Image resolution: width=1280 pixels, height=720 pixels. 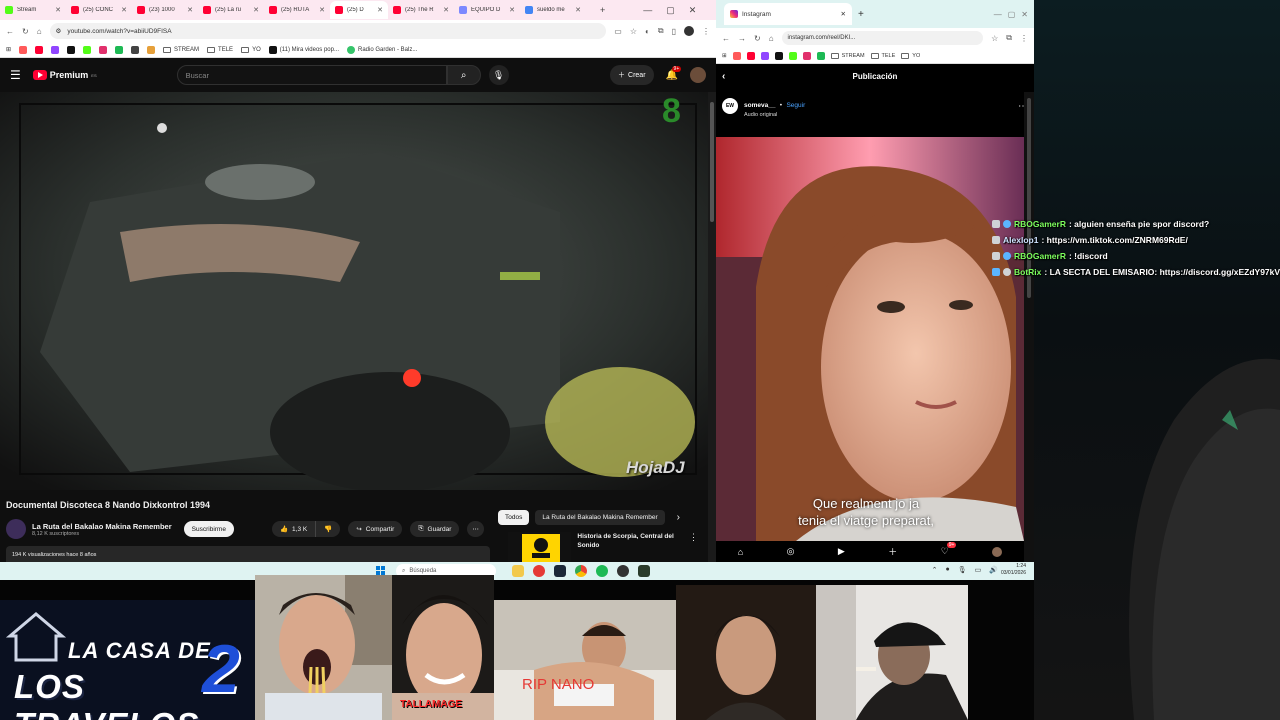 What do you see at coordinates (882, 55) in the screenshot?
I see `bookmark-folder-tele: TELE` at bounding box center [882, 55].